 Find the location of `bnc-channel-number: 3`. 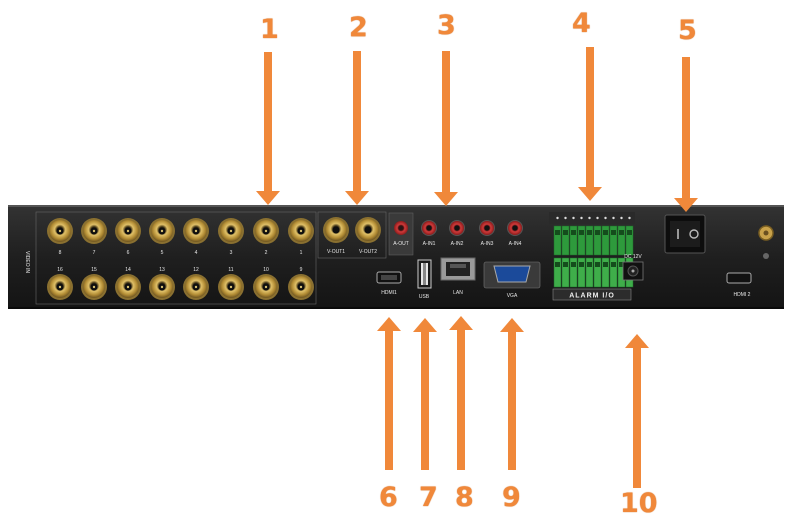

bnc-channel-number: 3 is located at coordinates (231, 253).